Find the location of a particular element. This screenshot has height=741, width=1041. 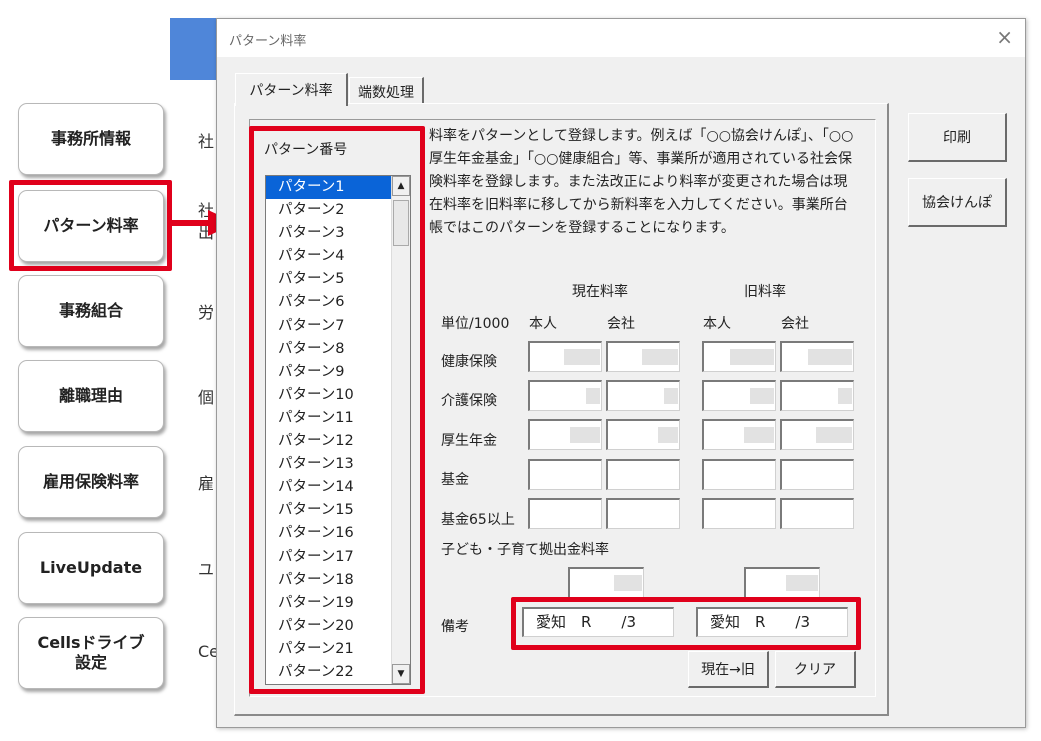

care-old-company-field is located at coordinates (817, 395).